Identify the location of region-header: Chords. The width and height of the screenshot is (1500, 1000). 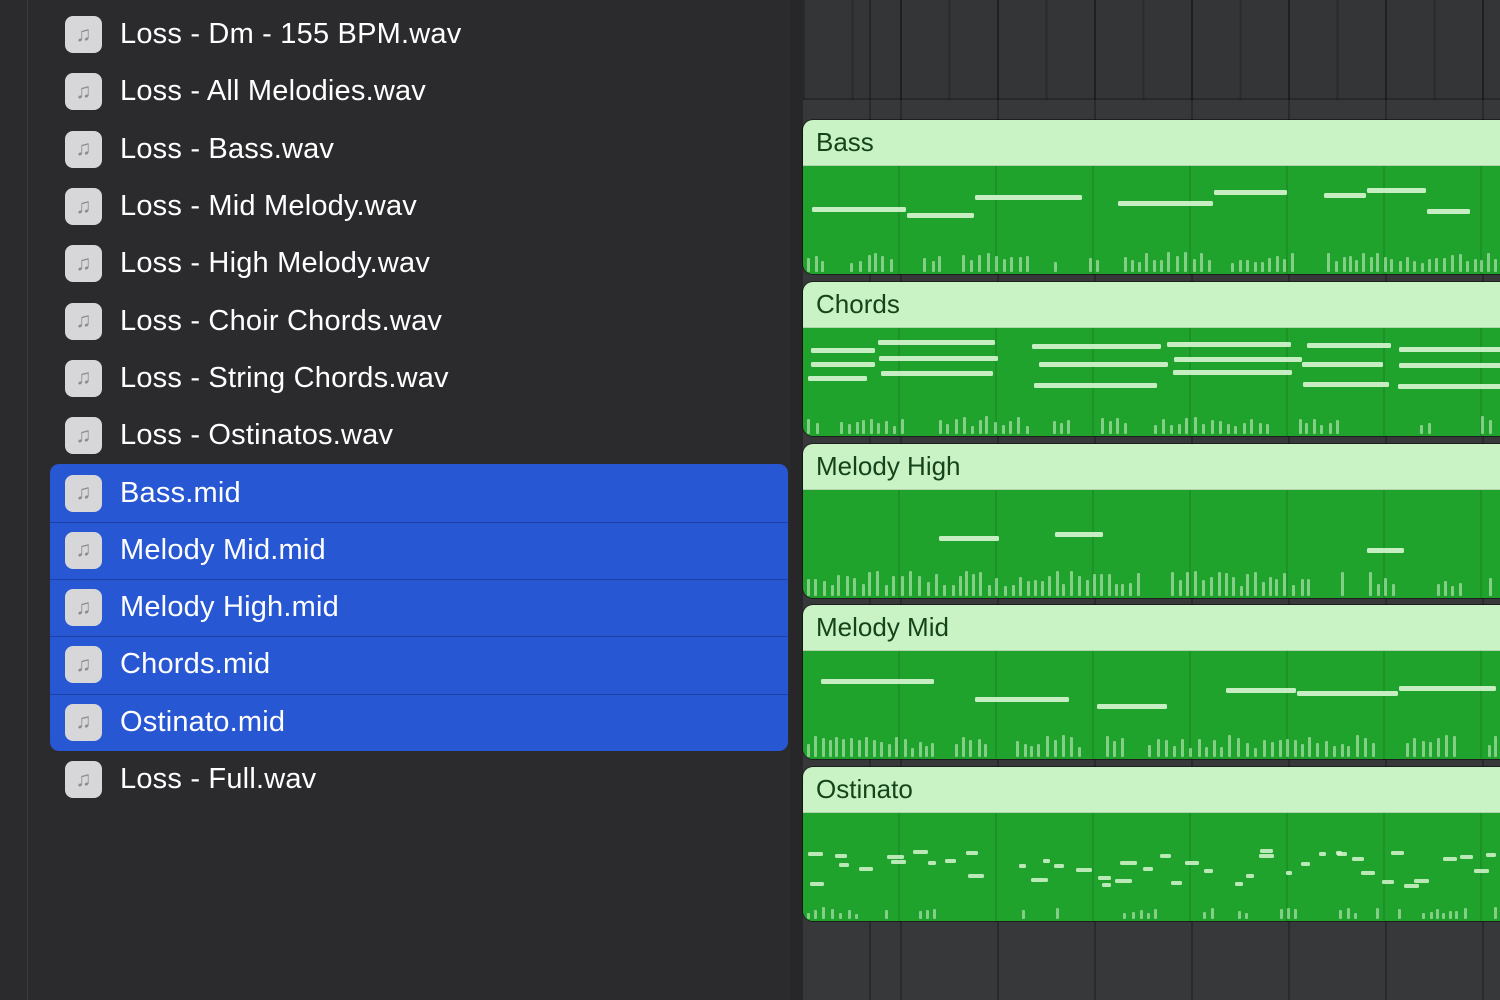
(1151, 305).